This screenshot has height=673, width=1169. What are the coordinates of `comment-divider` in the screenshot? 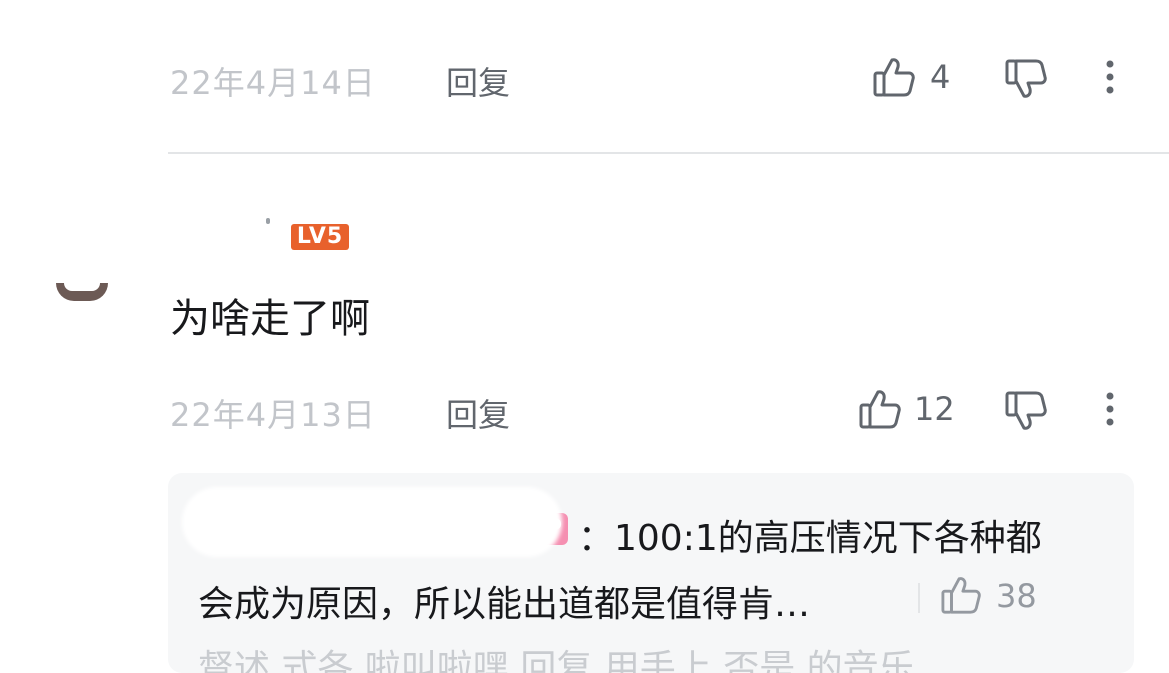 It's located at (668, 153).